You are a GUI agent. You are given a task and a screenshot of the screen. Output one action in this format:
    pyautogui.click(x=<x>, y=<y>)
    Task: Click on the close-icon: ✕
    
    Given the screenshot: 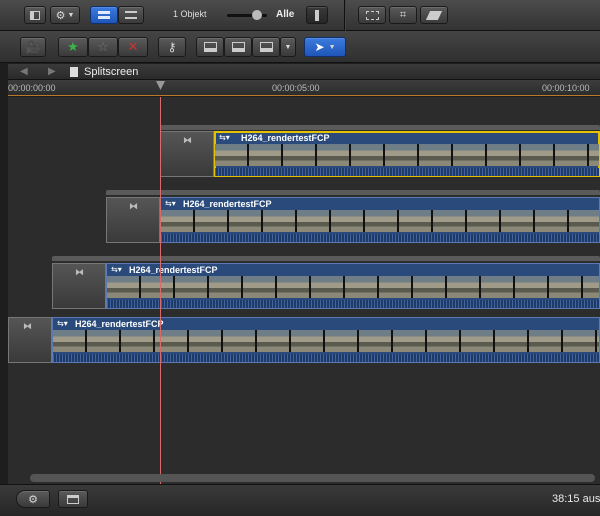 What is the action you would take?
    pyautogui.click(x=133, y=46)
    